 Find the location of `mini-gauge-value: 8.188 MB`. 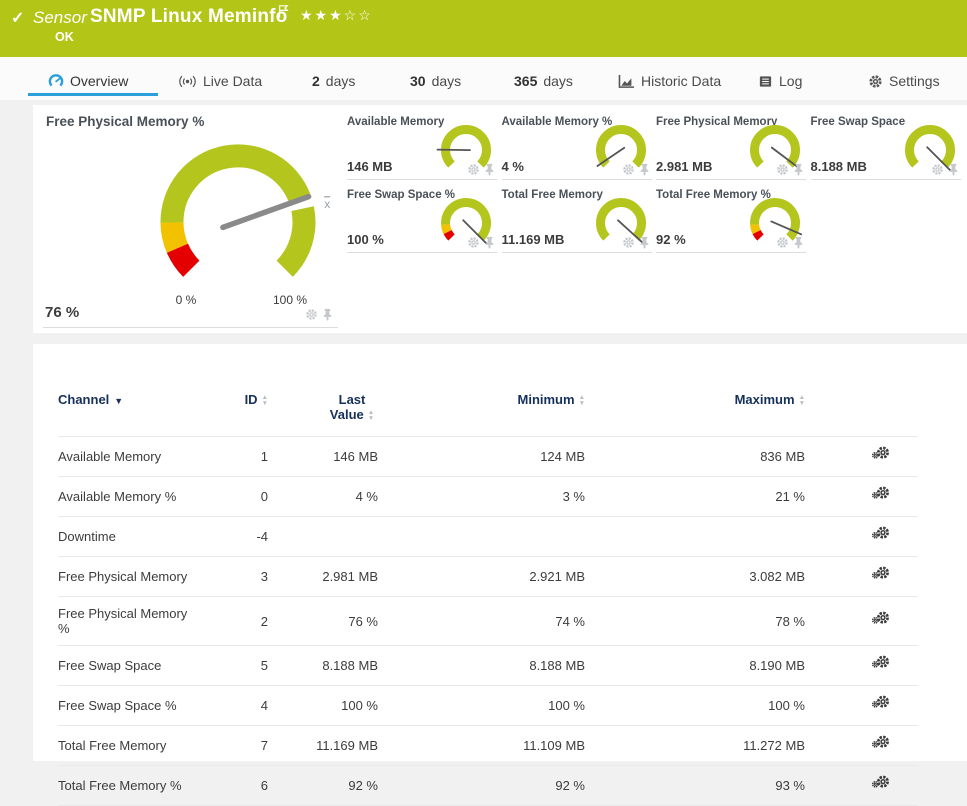

mini-gauge-value: 8.188 MB is located at coordinates (838, 166).